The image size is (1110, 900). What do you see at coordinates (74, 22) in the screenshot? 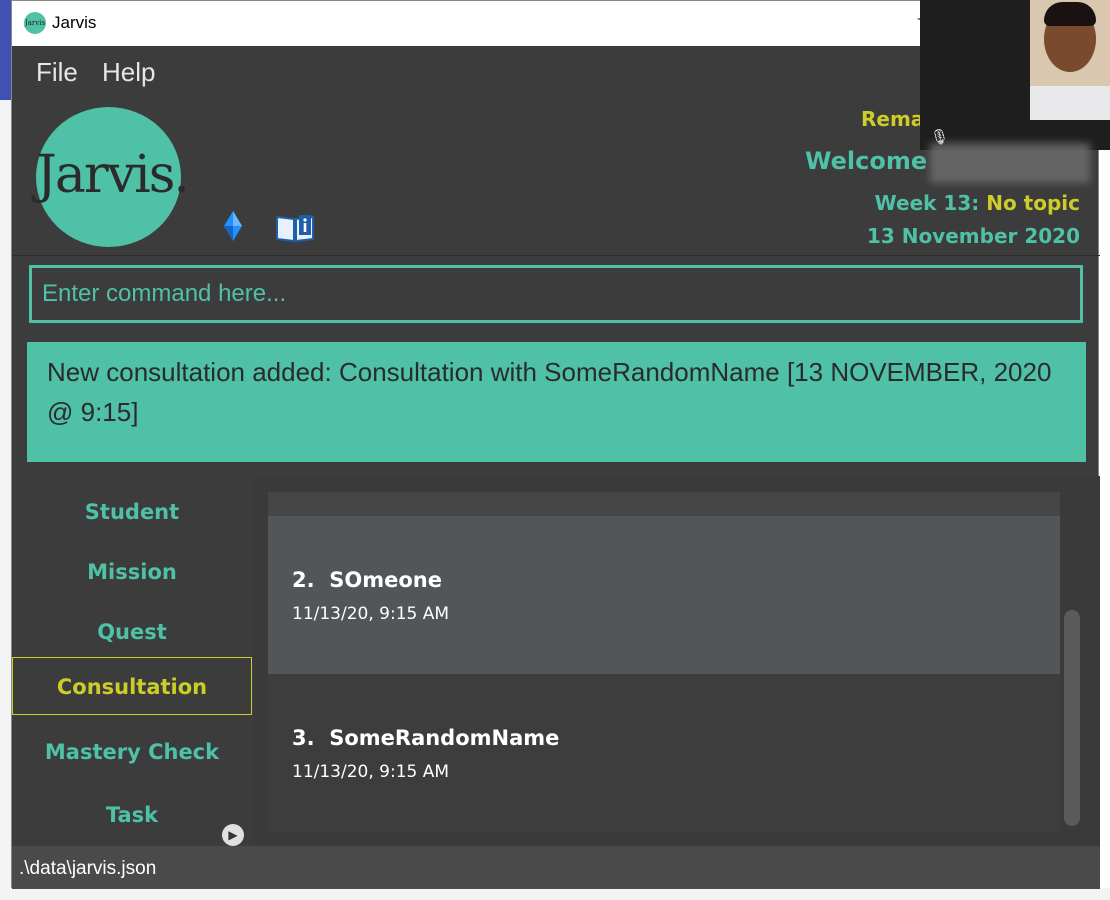
I see `window-title: Jarvis` at bounding box center [74, 22].